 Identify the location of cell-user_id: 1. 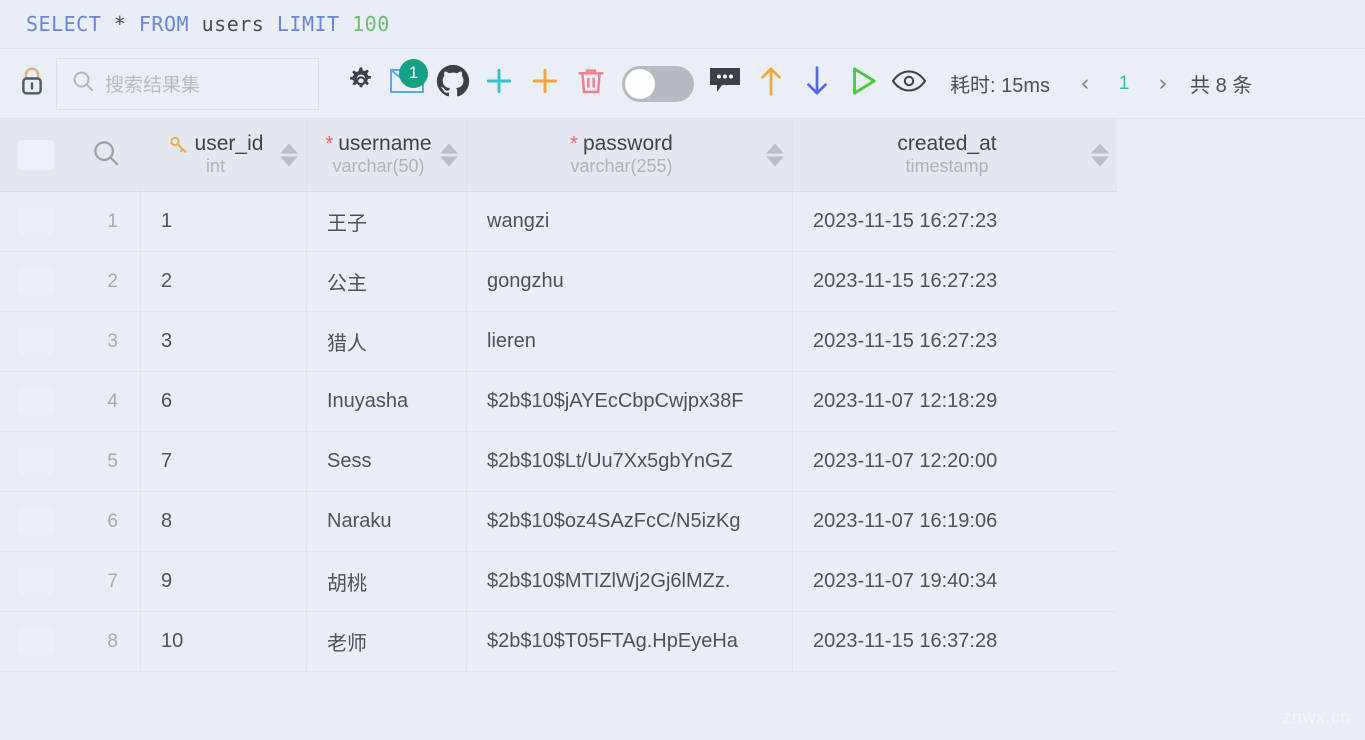
(223, 221).